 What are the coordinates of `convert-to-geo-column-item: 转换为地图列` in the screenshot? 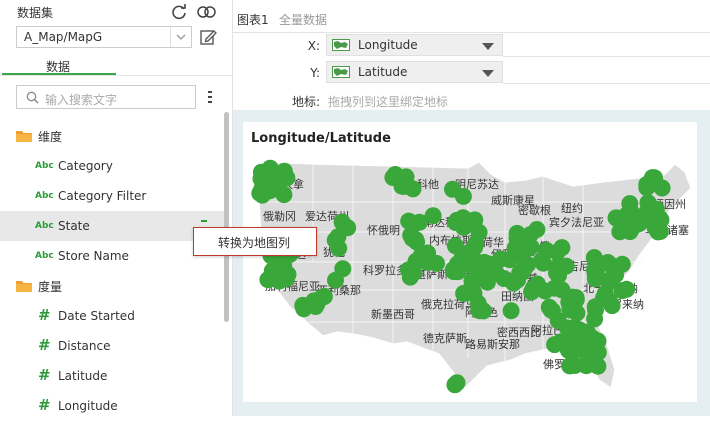 It's located at (254, 242).